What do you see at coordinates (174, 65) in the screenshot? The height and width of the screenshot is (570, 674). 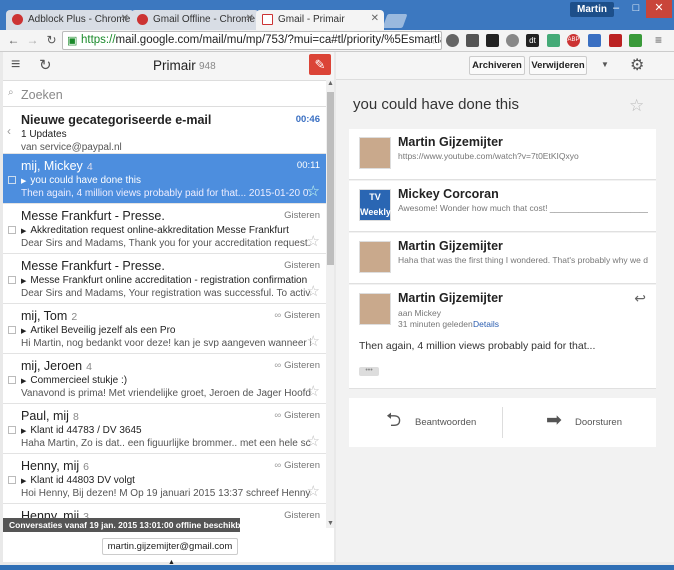 I see `folder-title: Primair` at bounding box center [174, 65].